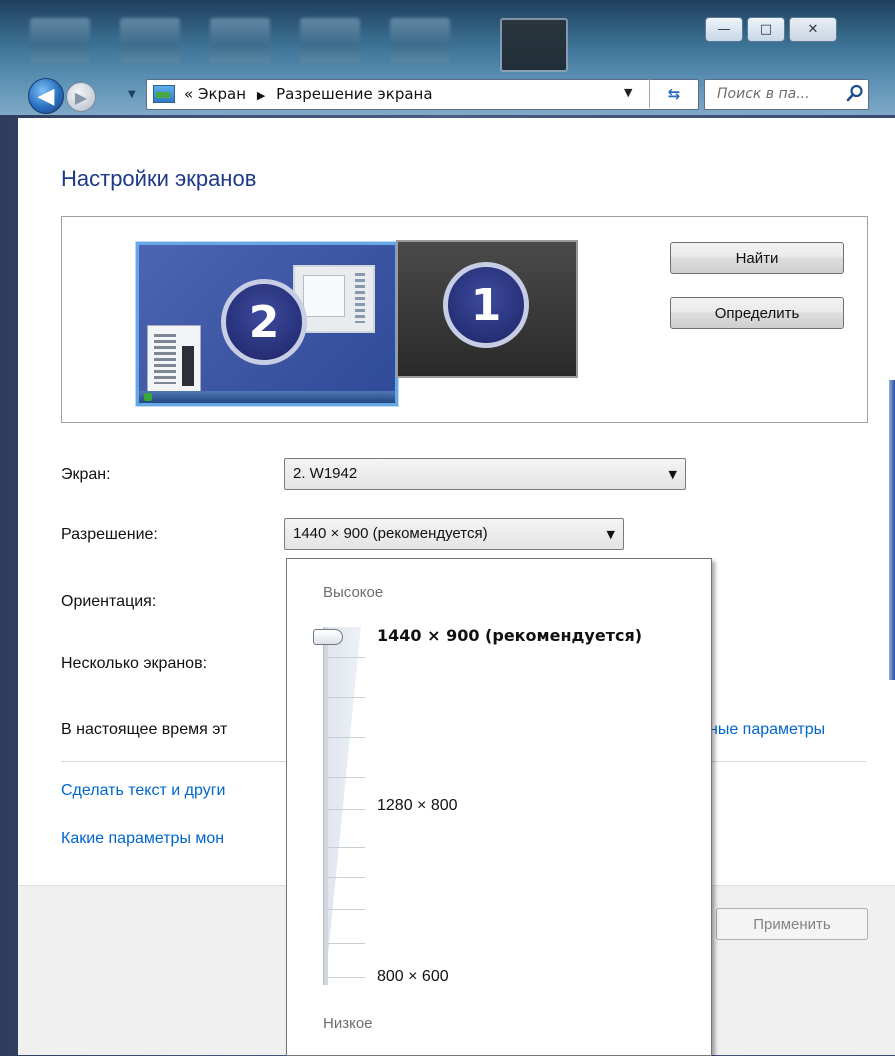 The width and height of the screenshot is (895, 1056). Describe the element at coordinates (174, 360) in the screenshot. I see `desktop-preview-window` at that location.